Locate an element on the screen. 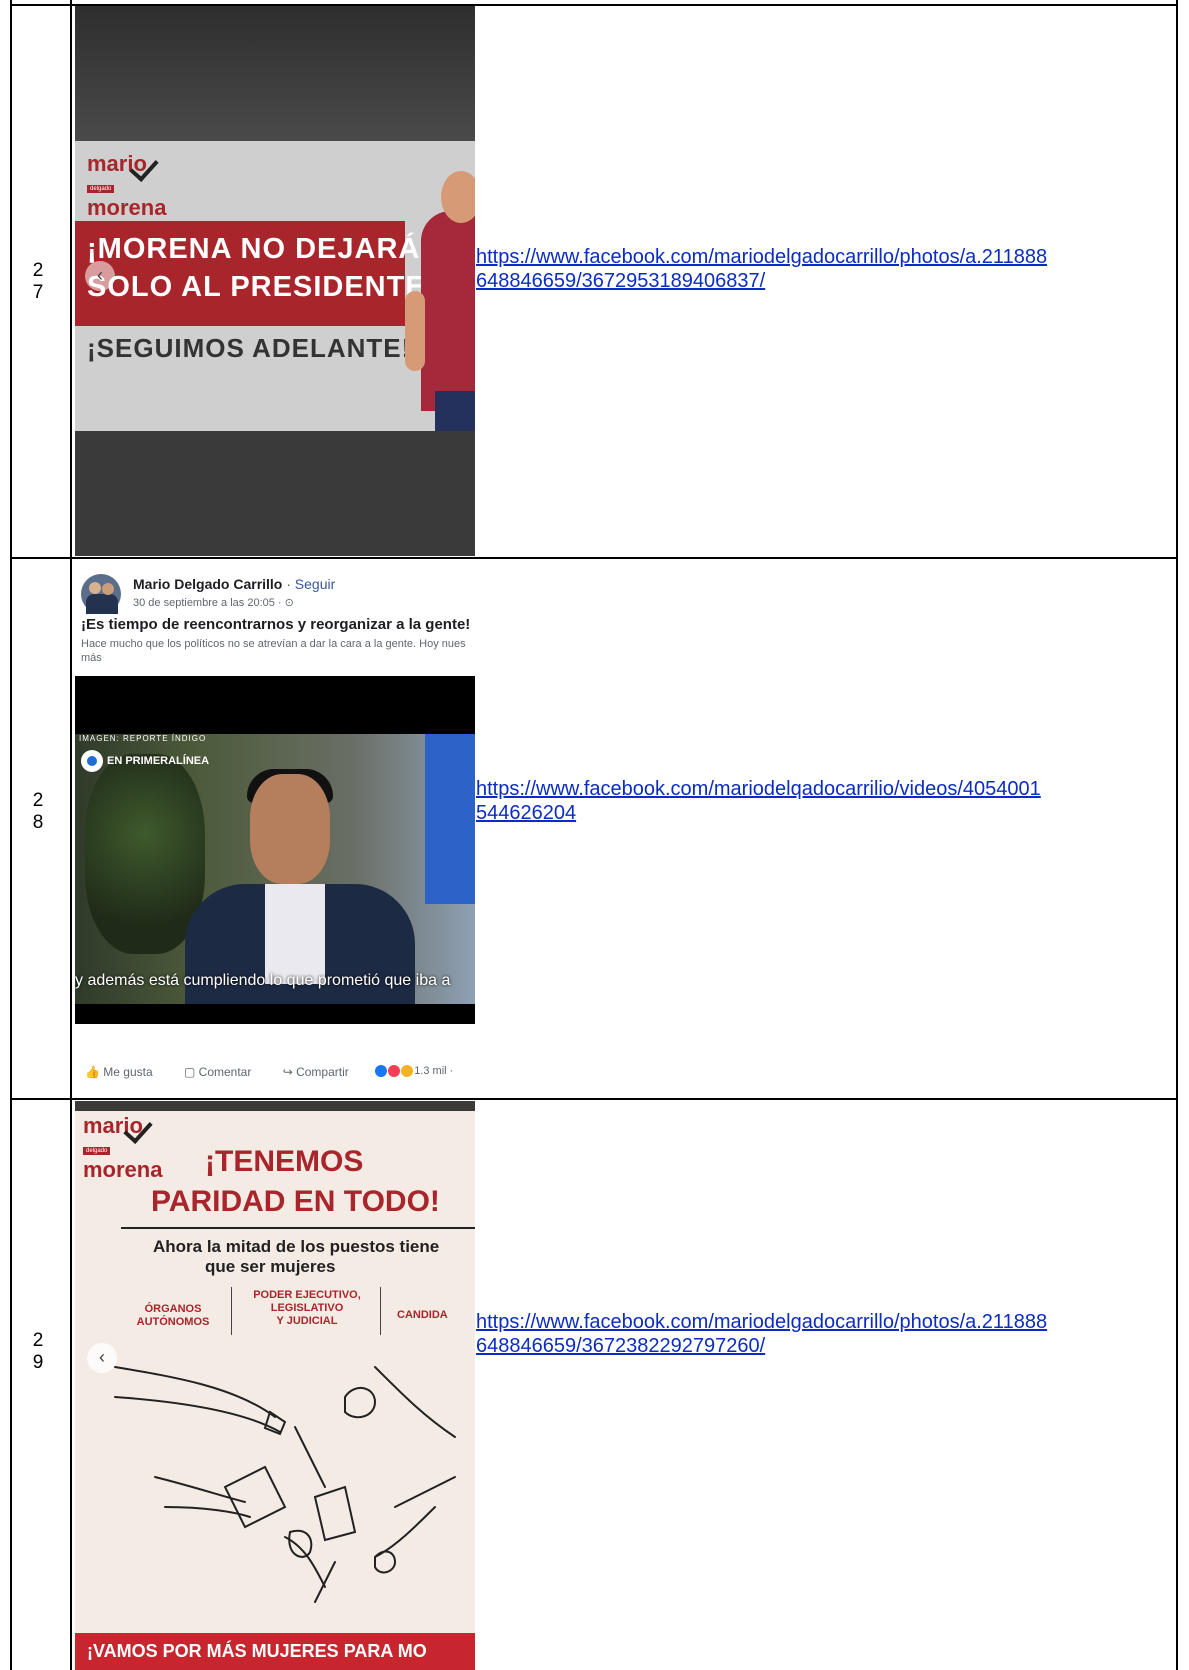 Image resolution: width=1189 pixels, height=1670 pixels. row-number-digit: 8 is located at coordinates (38, 822).